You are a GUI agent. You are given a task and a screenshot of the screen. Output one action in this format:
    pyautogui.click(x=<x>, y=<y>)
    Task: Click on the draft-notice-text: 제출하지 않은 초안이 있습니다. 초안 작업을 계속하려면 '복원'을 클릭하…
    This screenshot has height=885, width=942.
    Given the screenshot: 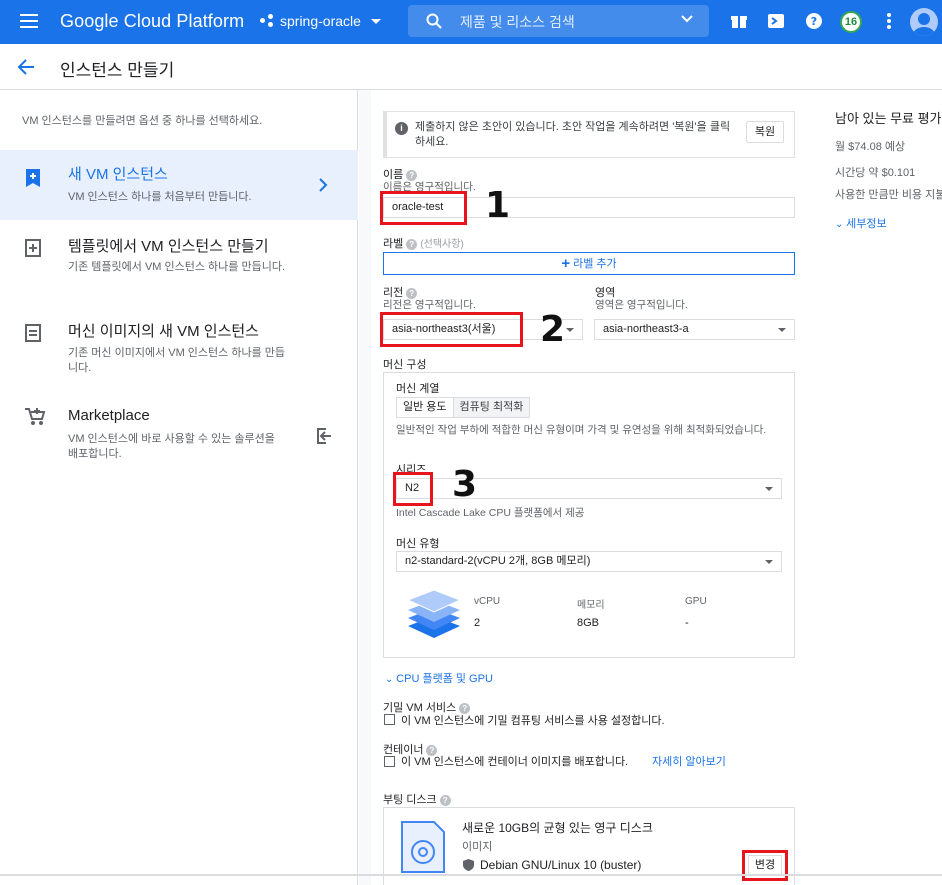 What is the action you would take?
    pyautogui.click(x=573, y=134)
    